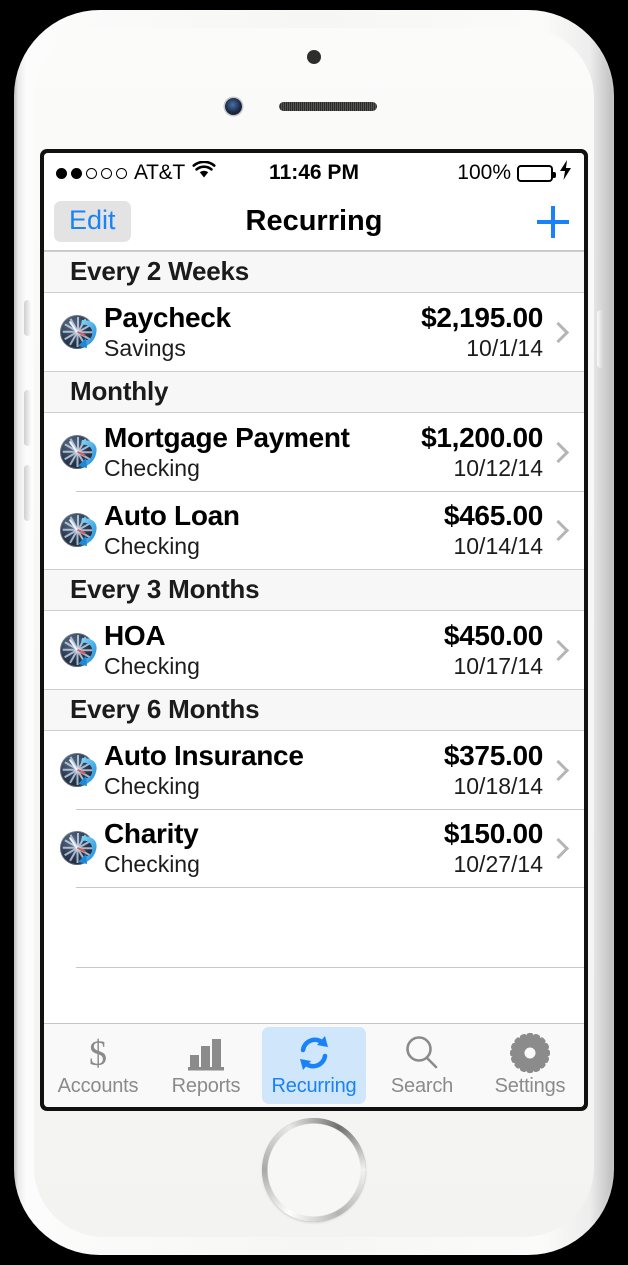  I want to click on gear-icon, so click(530, 1053).